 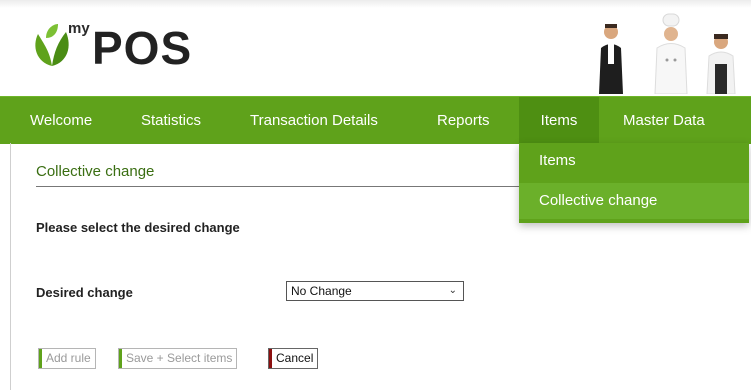 I want to click on nav-reports: Reports, so click(x=463, y=120).